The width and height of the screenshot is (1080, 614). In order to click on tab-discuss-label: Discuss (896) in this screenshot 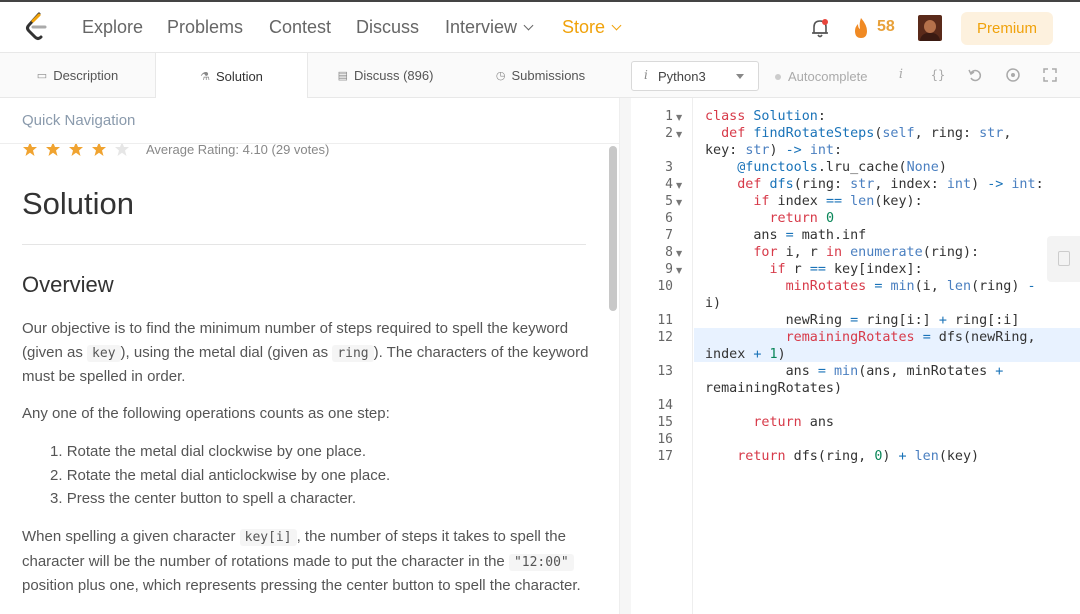, I will do `click(393, 75)`.